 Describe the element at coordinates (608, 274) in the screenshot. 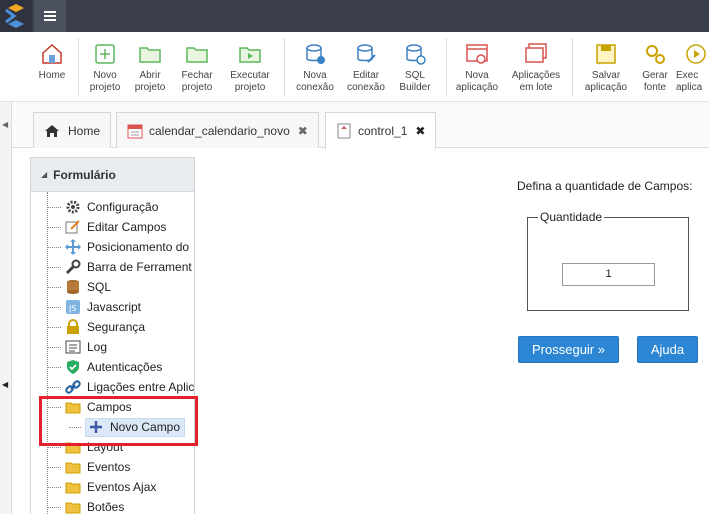

I see `quantity-input: 1` at that location.